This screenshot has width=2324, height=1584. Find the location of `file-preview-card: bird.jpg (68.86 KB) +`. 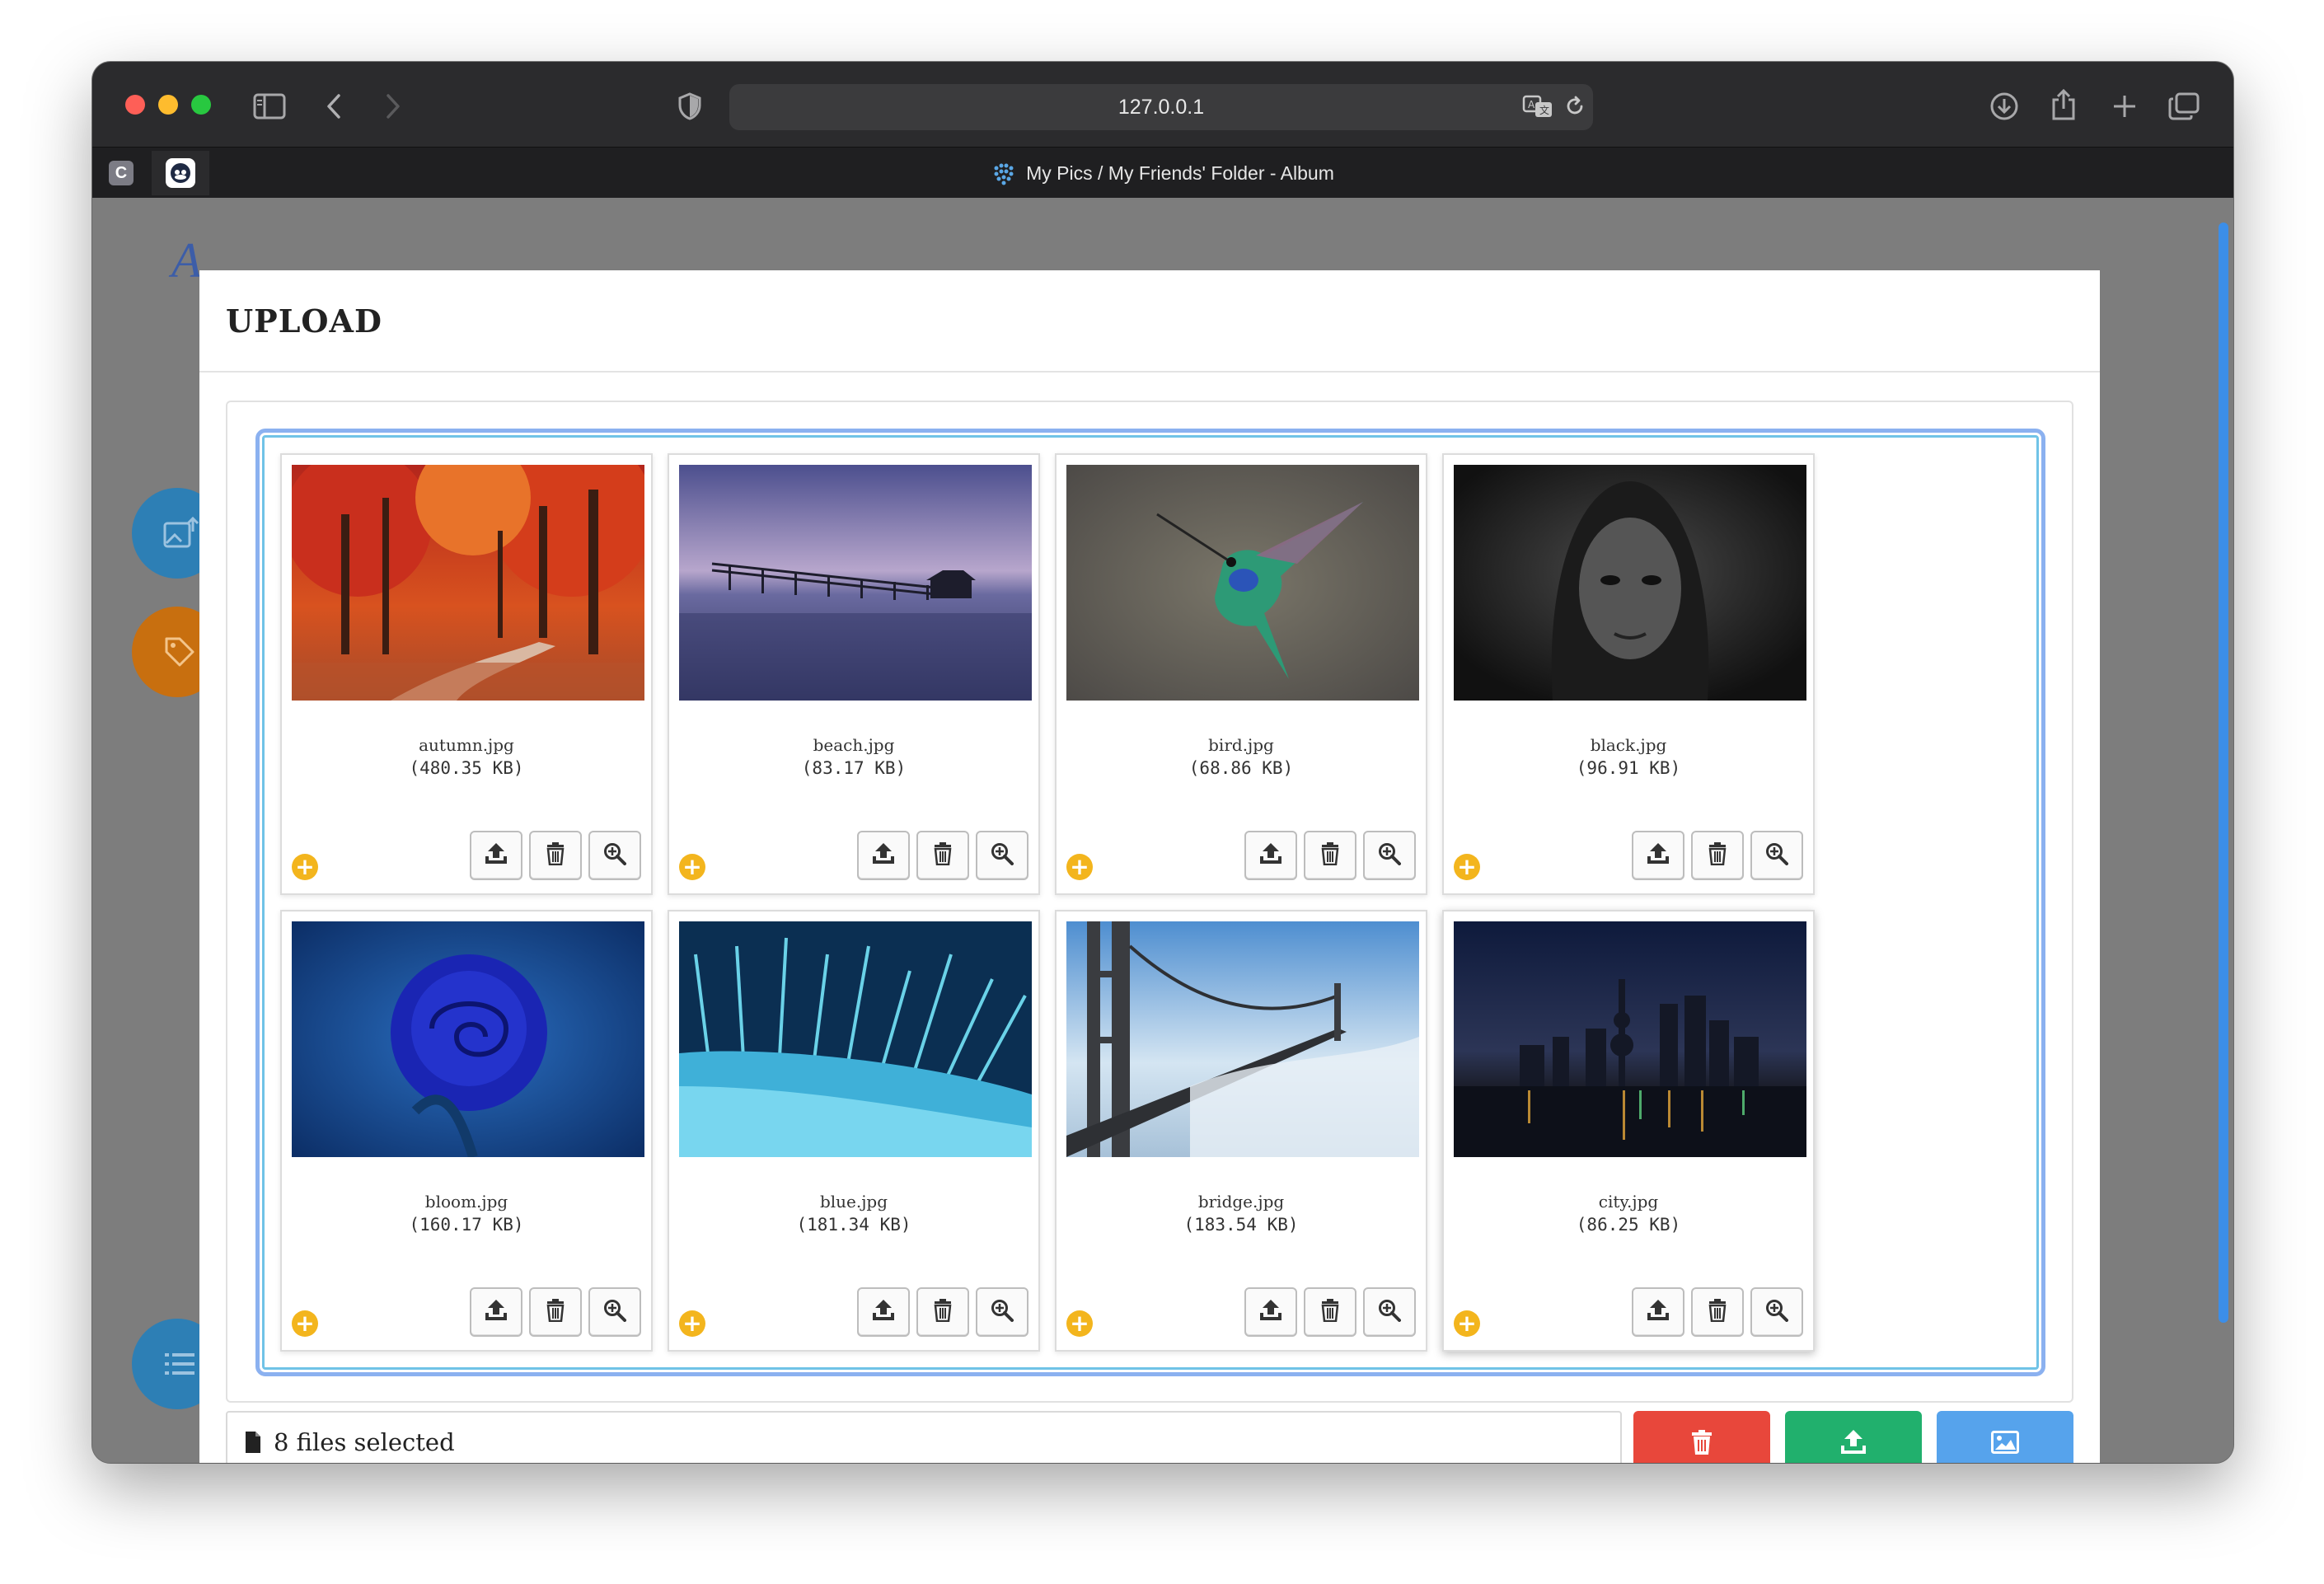

file-preview-card: bird.jpg (68.86 KB) + is located at coordinates (1241, 674).